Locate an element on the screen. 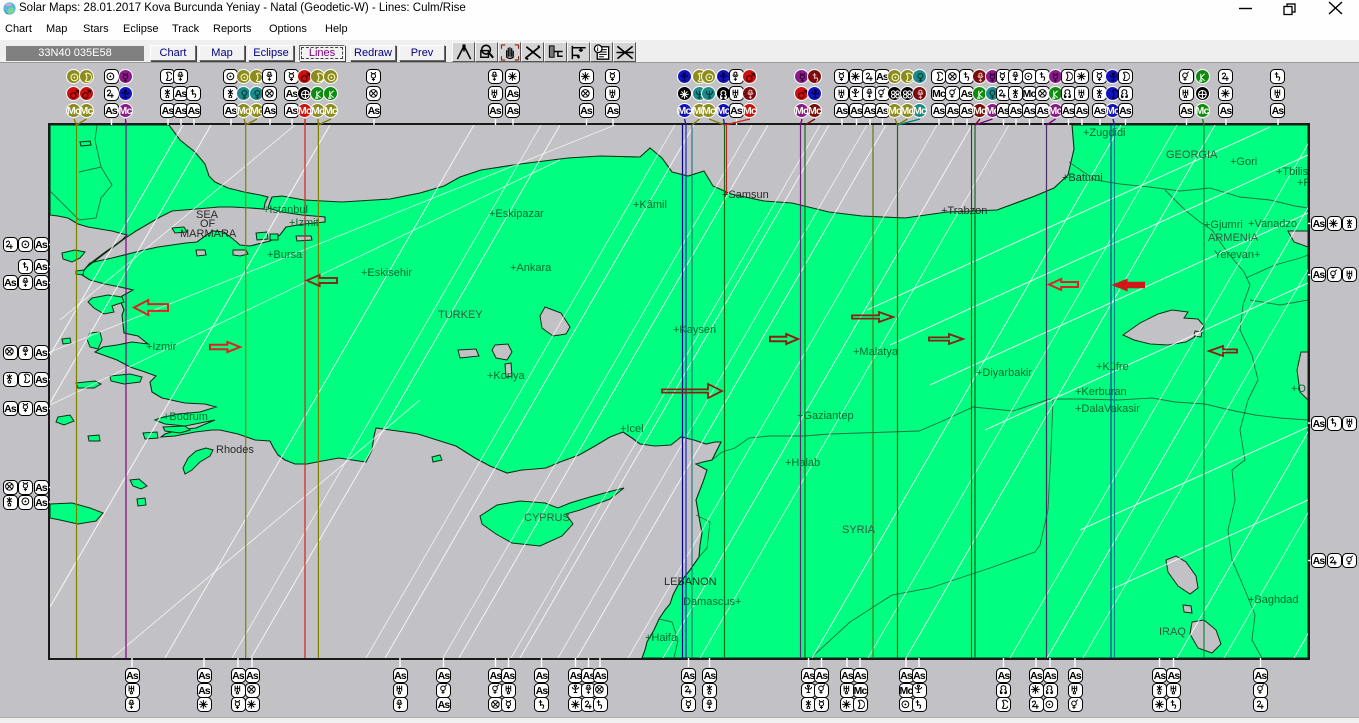 This screenshot has width=1359, height=723. svg-text: +Samsun is located at coordinates (745, 195).